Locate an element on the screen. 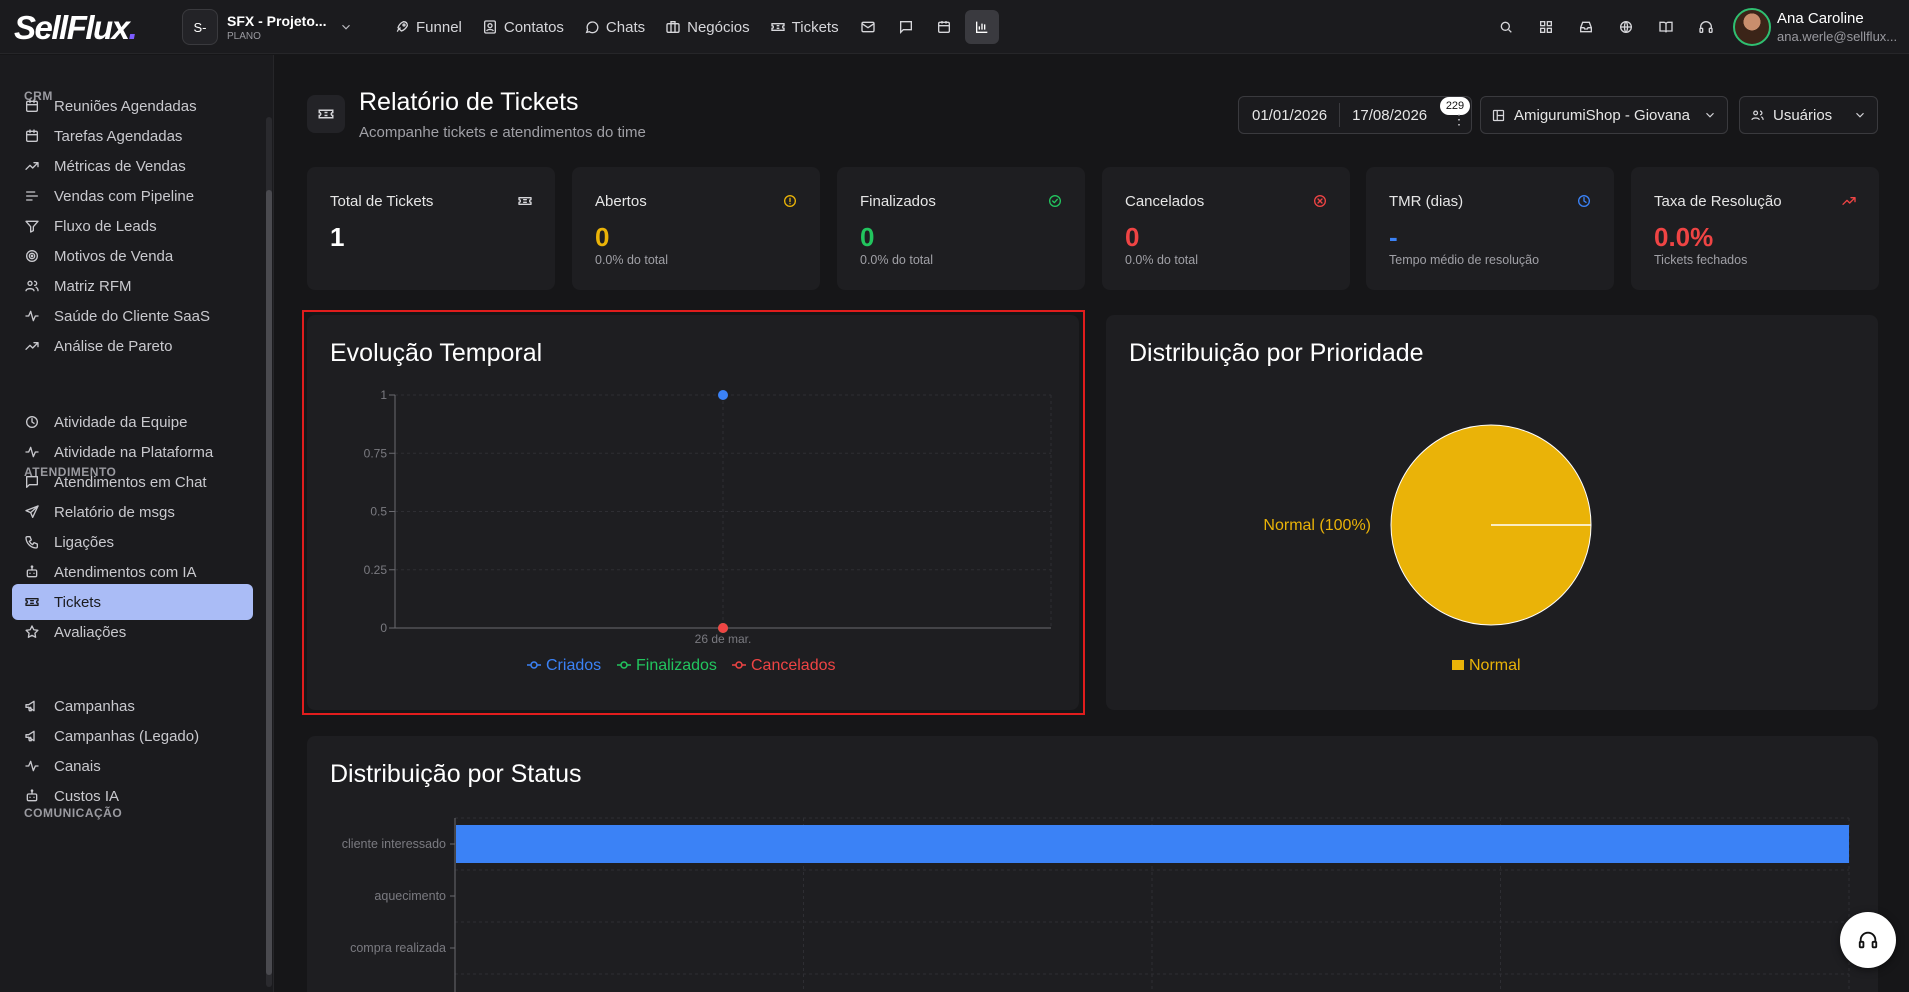  rocket-icon is located at coordinates (402, 27).